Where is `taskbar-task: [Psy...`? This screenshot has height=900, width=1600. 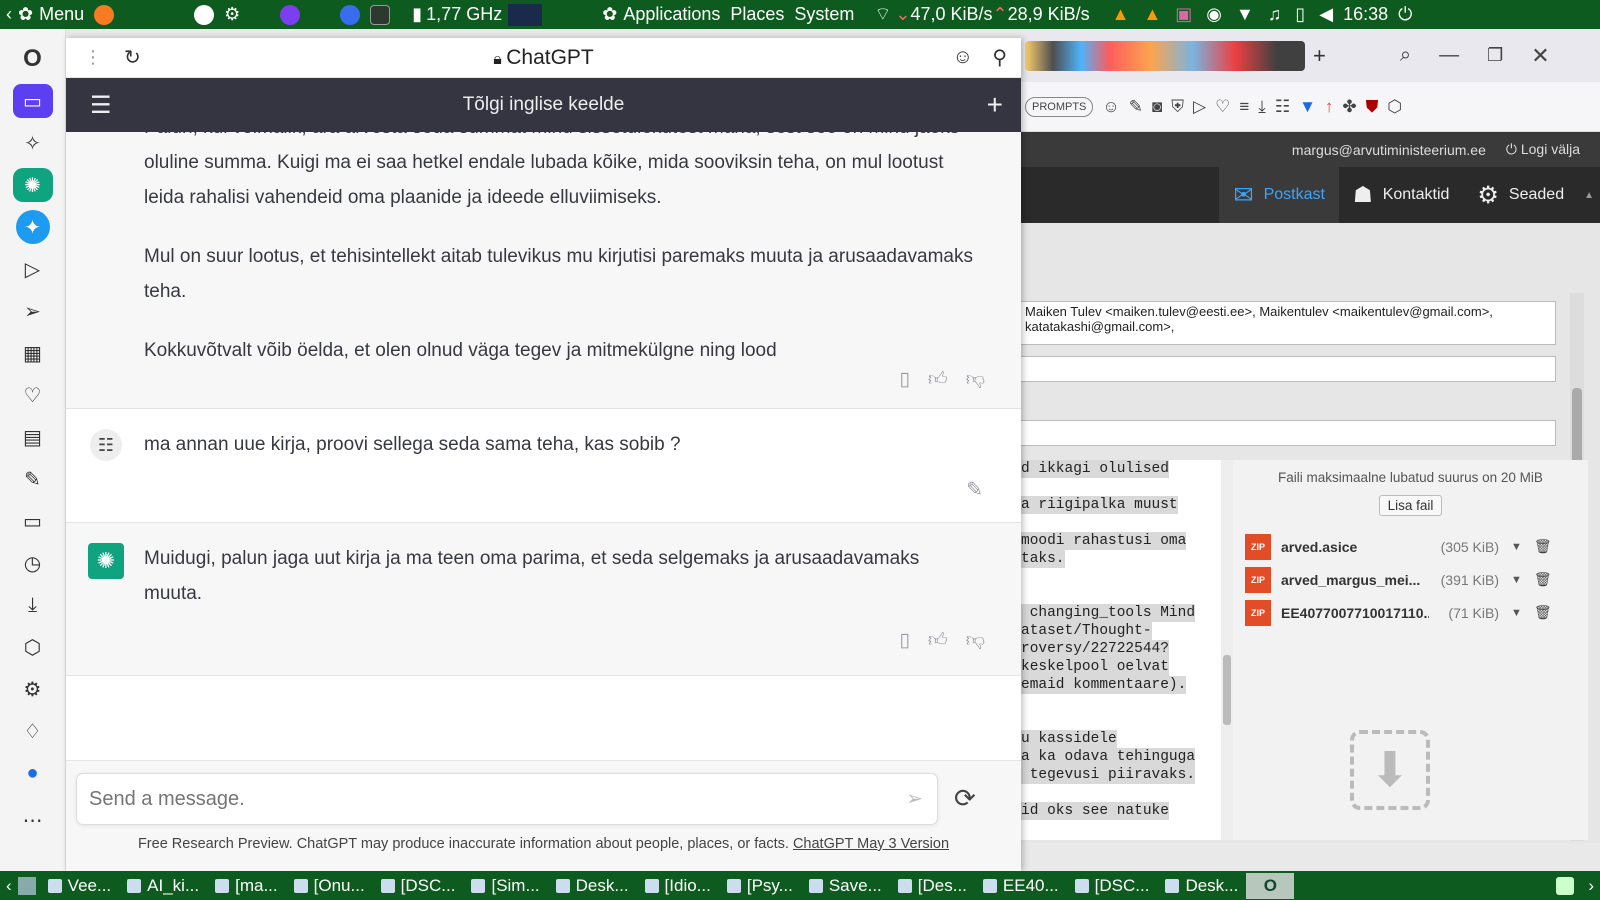 taskbar-task: [Psy... is located at coordinates (760, 886).